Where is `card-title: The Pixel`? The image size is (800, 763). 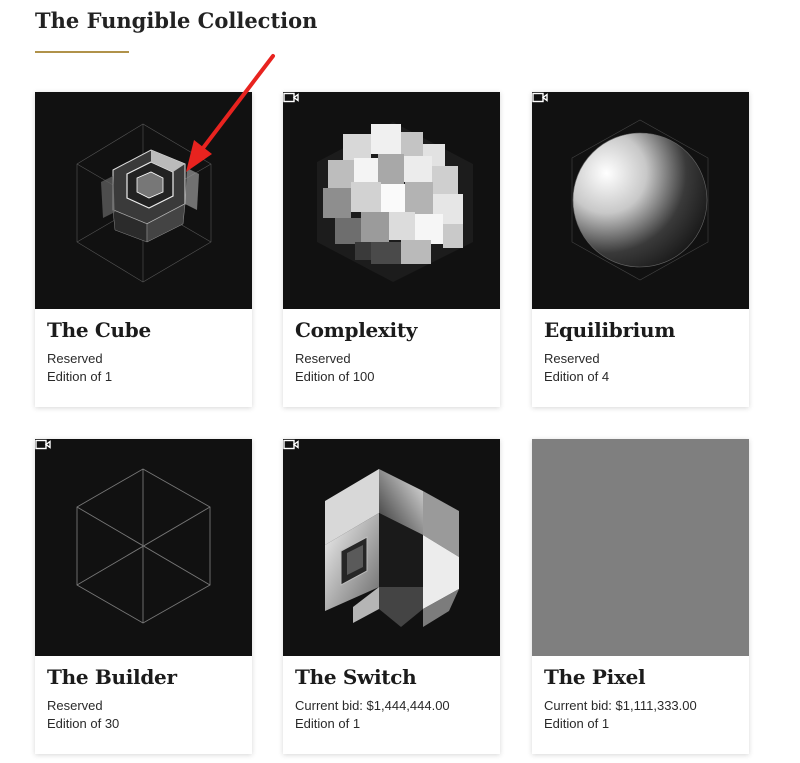
card-title: The Pixel is located at coordinates (595, 677).